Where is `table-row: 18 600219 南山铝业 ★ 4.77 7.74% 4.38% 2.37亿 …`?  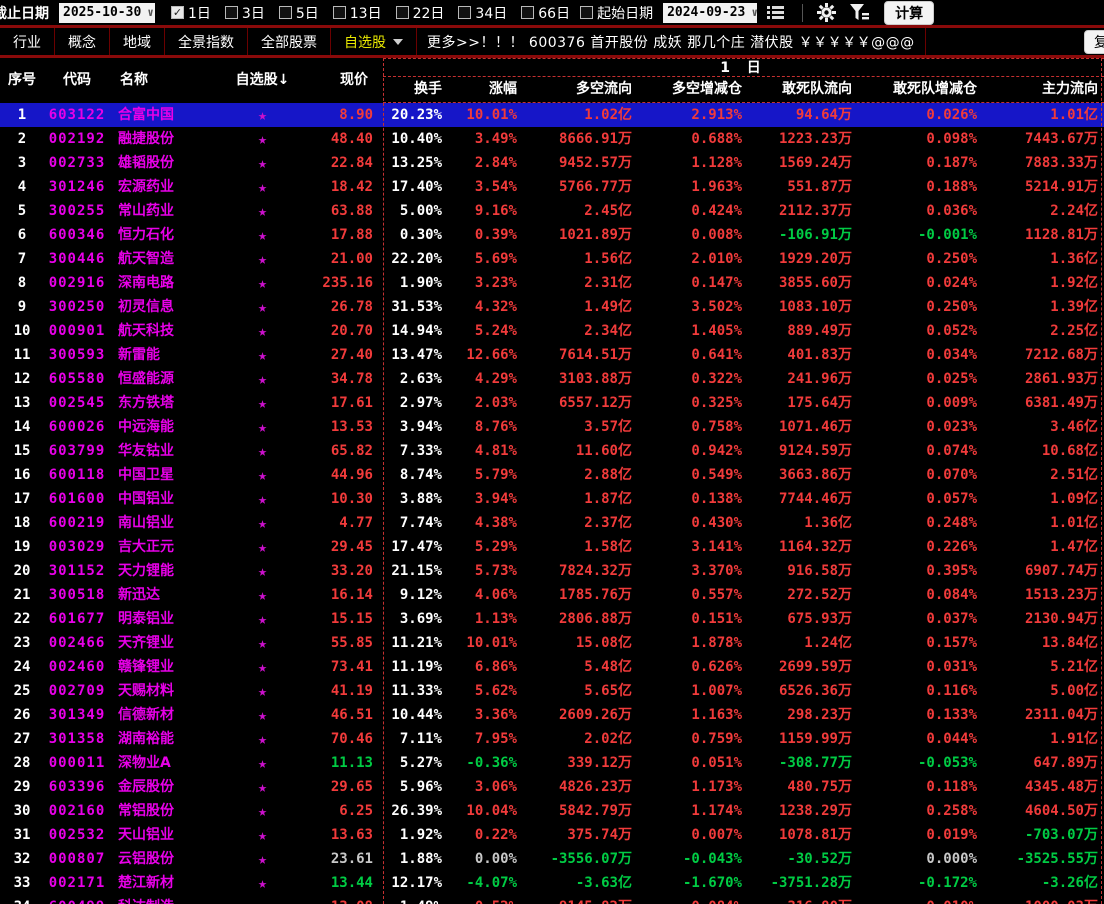 table-row: 18 600219 南山铝业 ★ 4.77 7.74% 4.38% 2.37亿 … is located at coordinates (552, 523).